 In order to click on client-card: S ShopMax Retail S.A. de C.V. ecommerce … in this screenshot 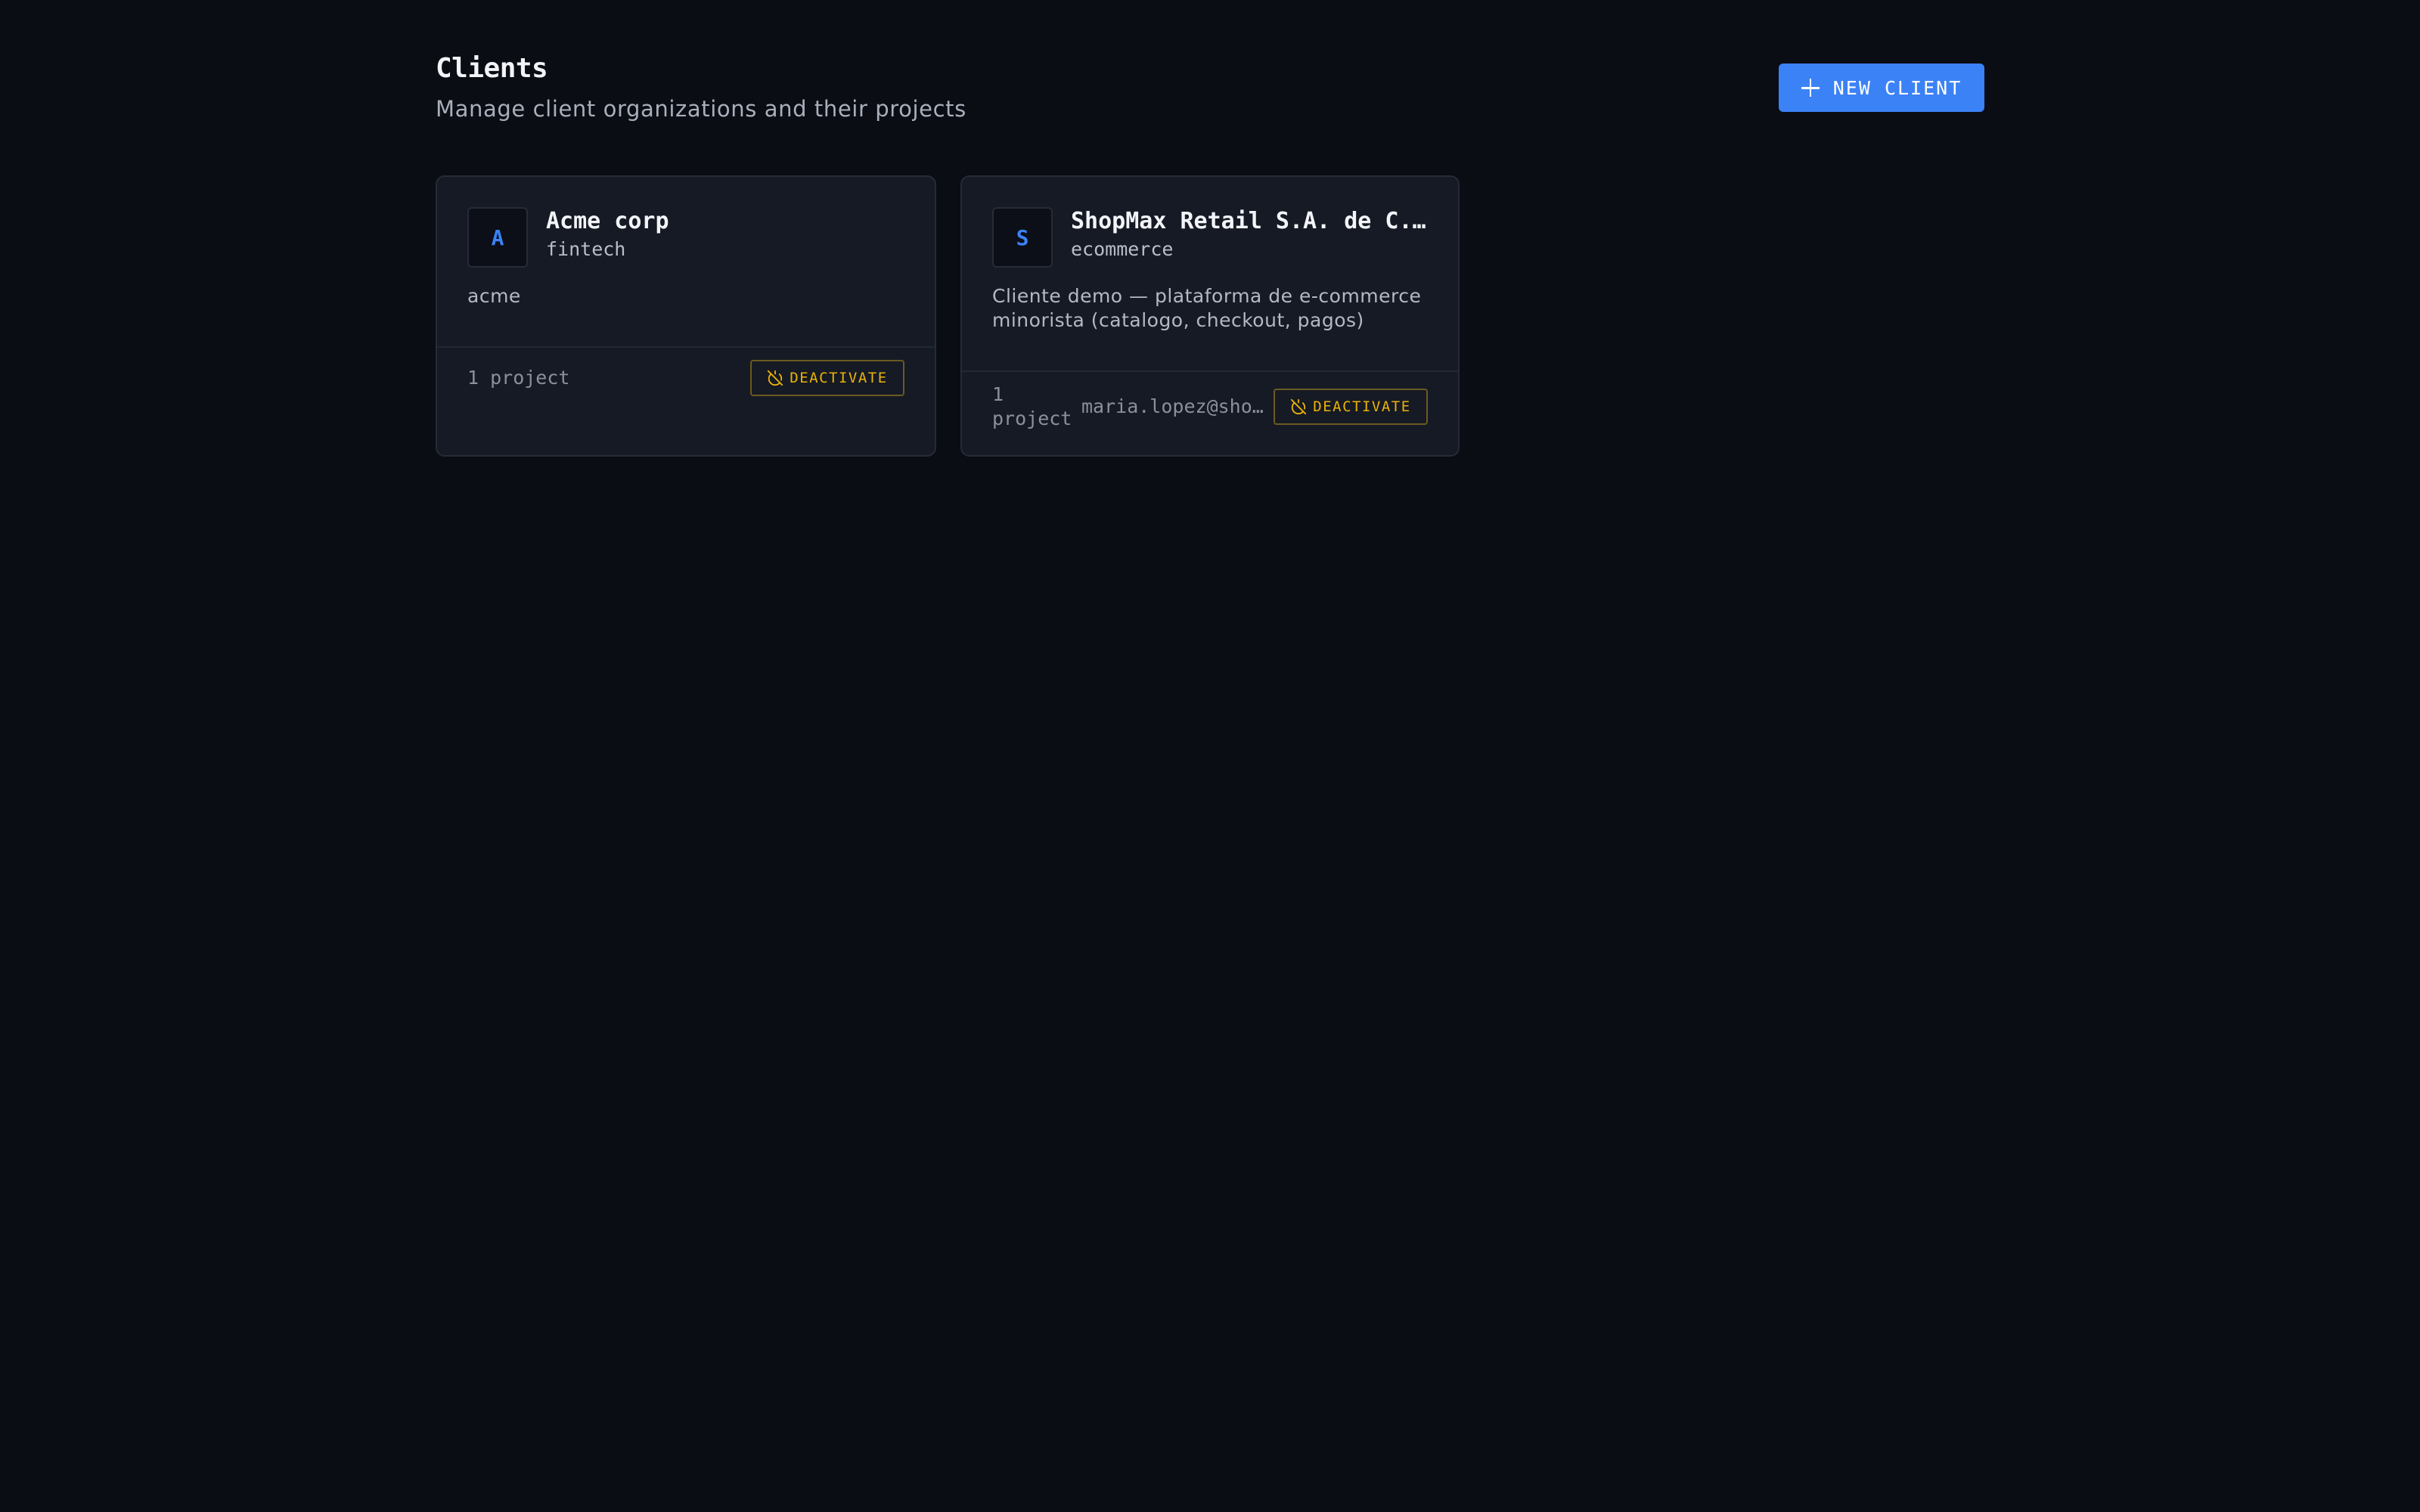, I will do `click(1210, 316)`.